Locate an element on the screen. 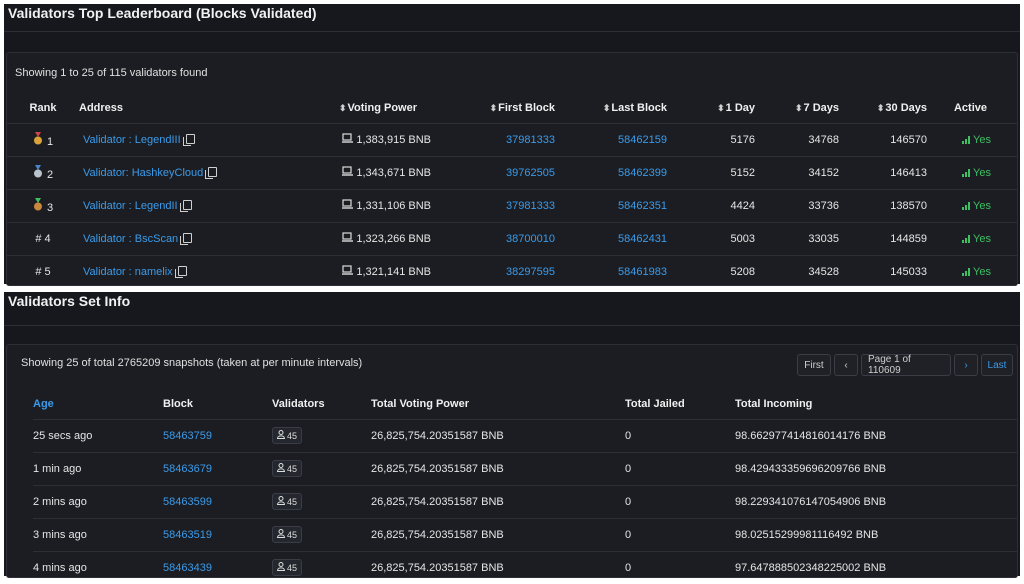  first-block-cell: 37981333 is located at coordinates (506, 205).